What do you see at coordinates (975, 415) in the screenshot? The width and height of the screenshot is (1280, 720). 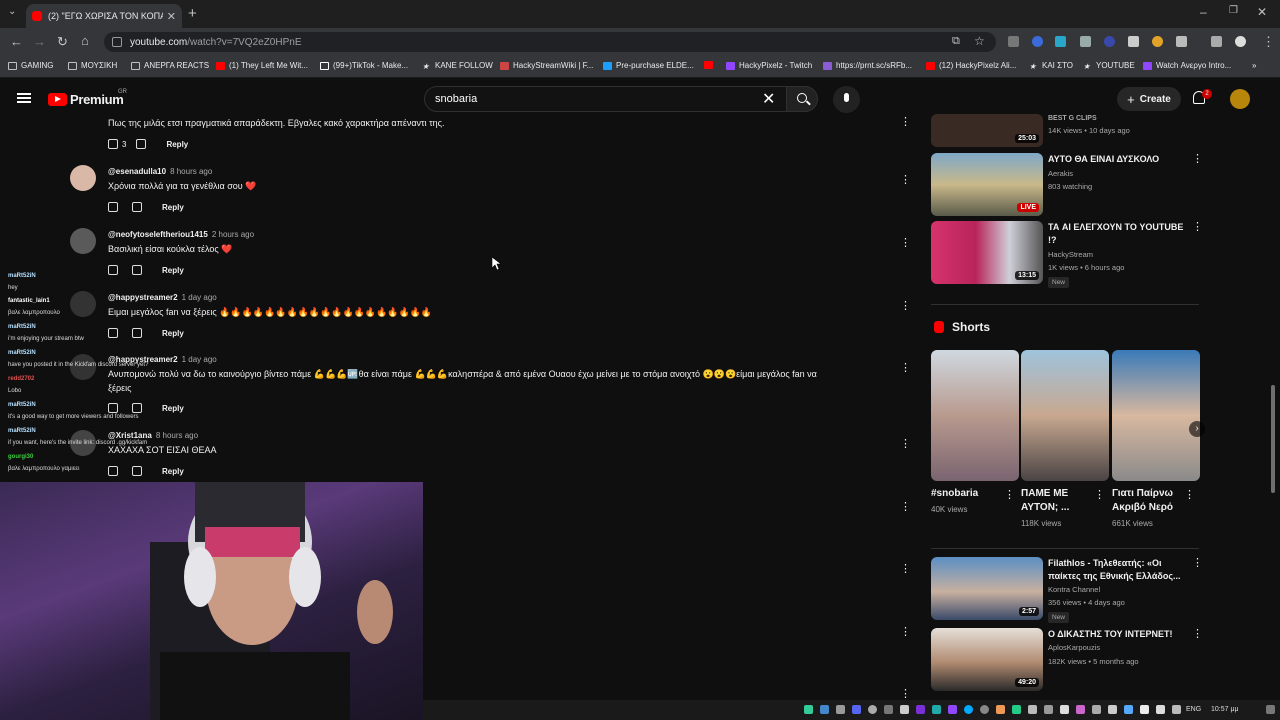 I see `short-thumbnail` at bounding box center [975, 415].